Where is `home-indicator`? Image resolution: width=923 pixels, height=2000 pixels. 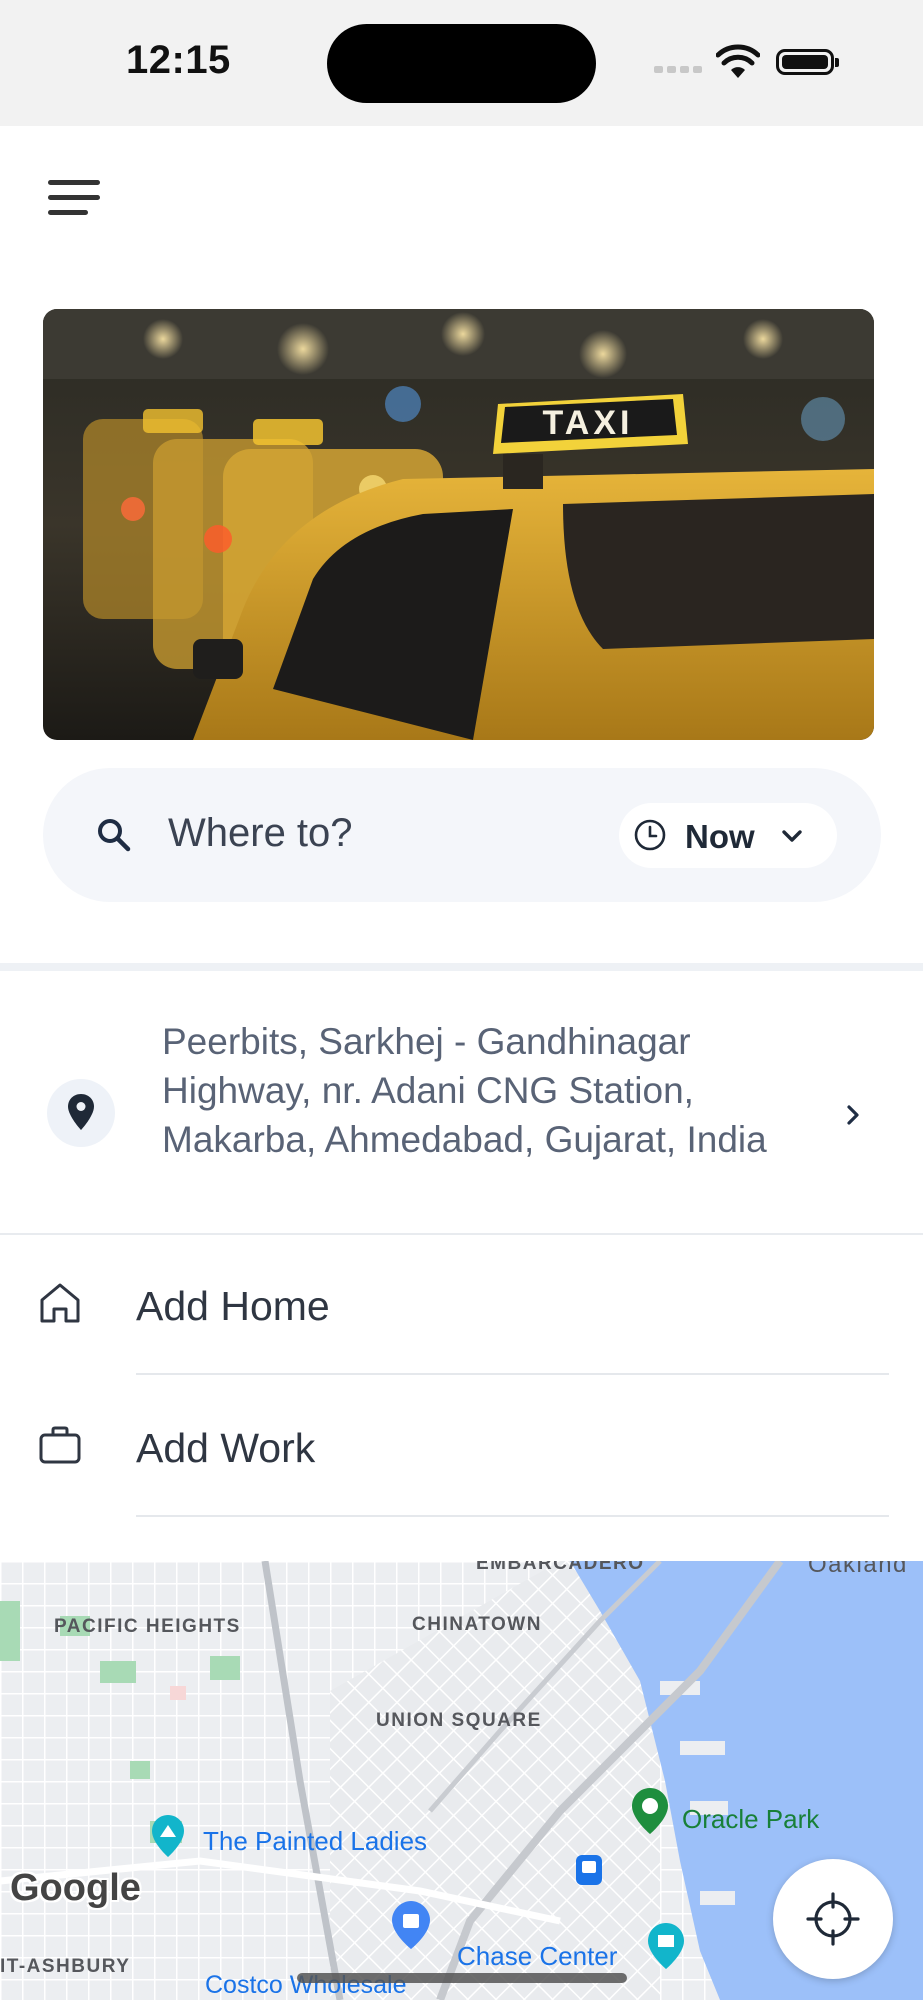
home-indicator is located at coordinates (462, 1978).